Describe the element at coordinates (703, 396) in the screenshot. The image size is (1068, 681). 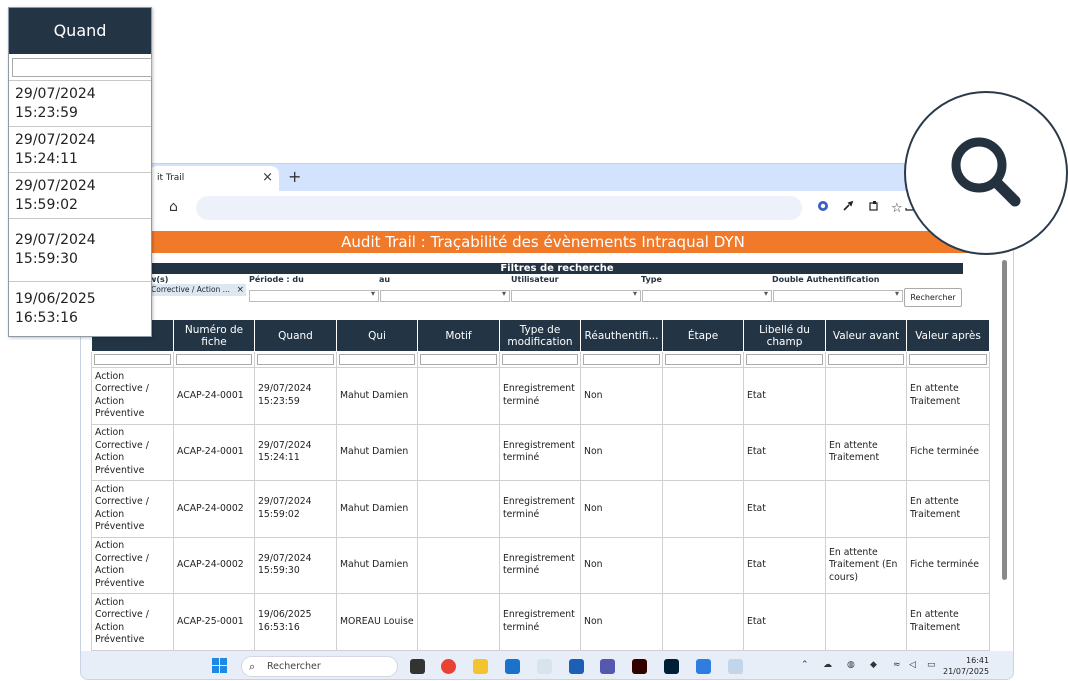
I see `cell-etape` at that location.